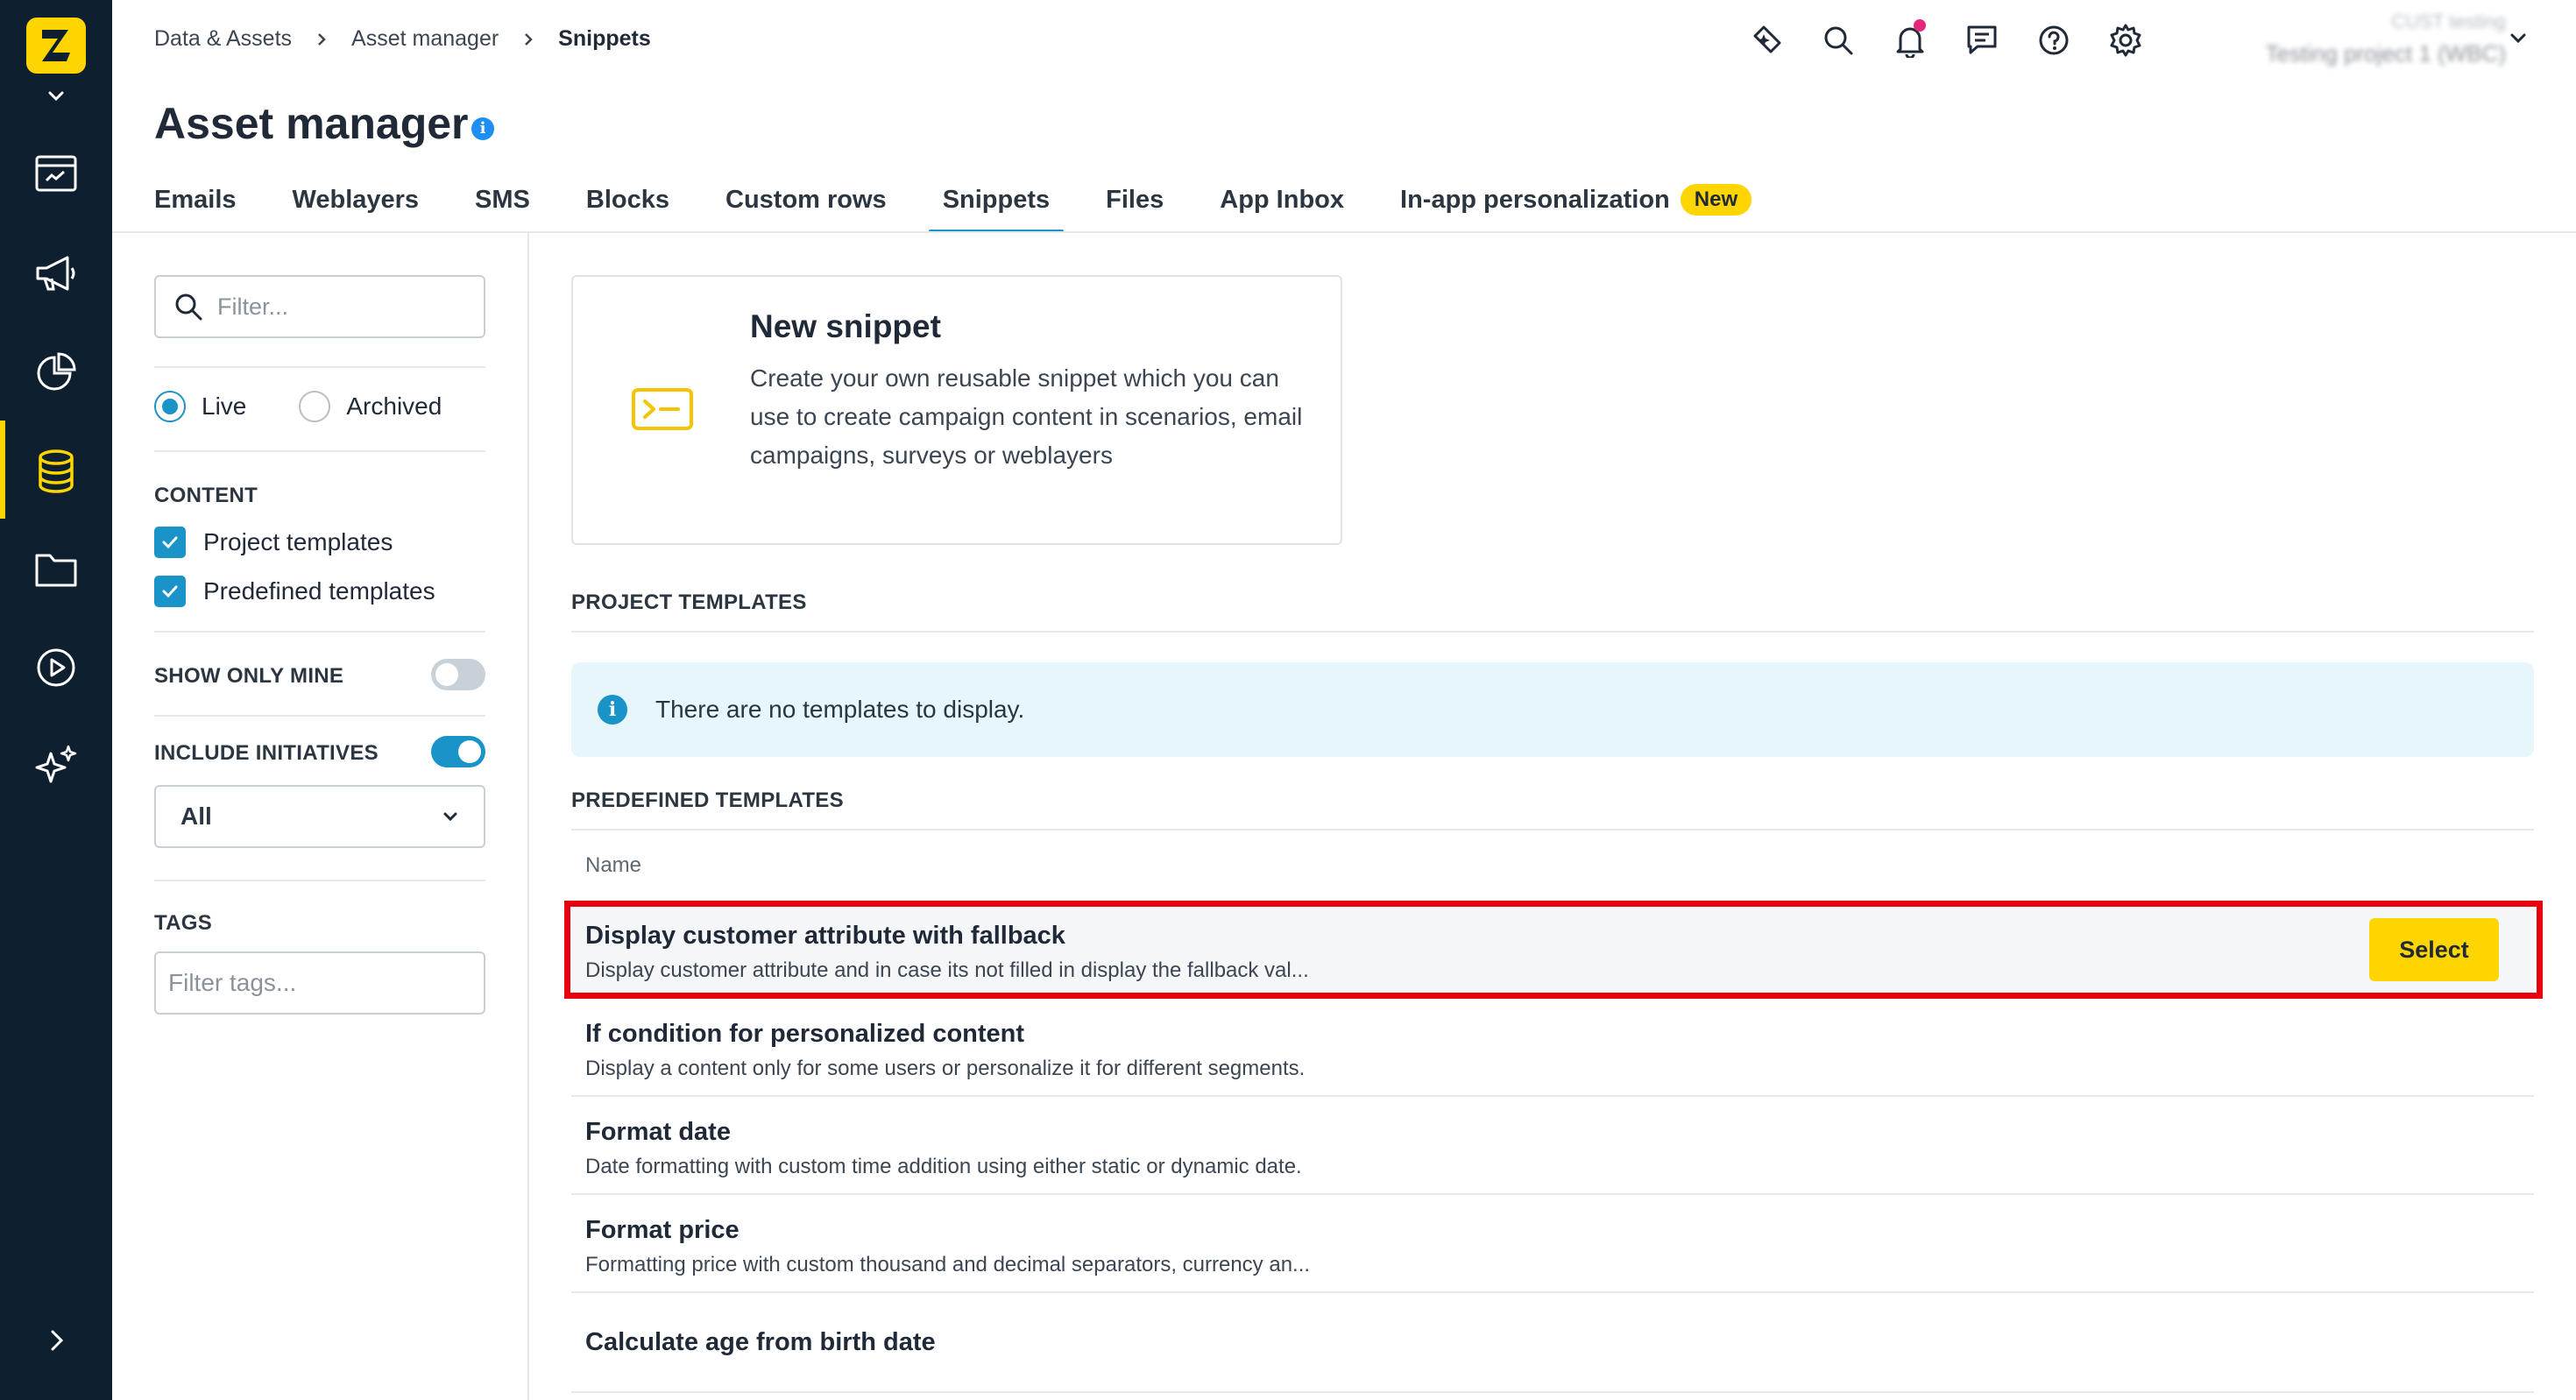  Describe the element at coordinates (528, 816) in the screenshot. I see `filter-column-divider` at that location.